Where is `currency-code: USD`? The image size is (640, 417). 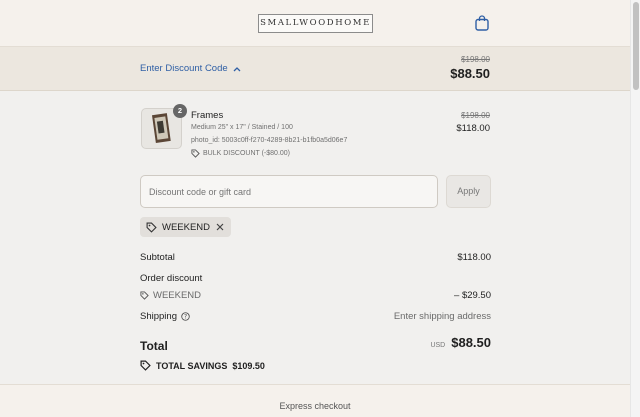 currency-code: USD is located at coordinates (438, 345).